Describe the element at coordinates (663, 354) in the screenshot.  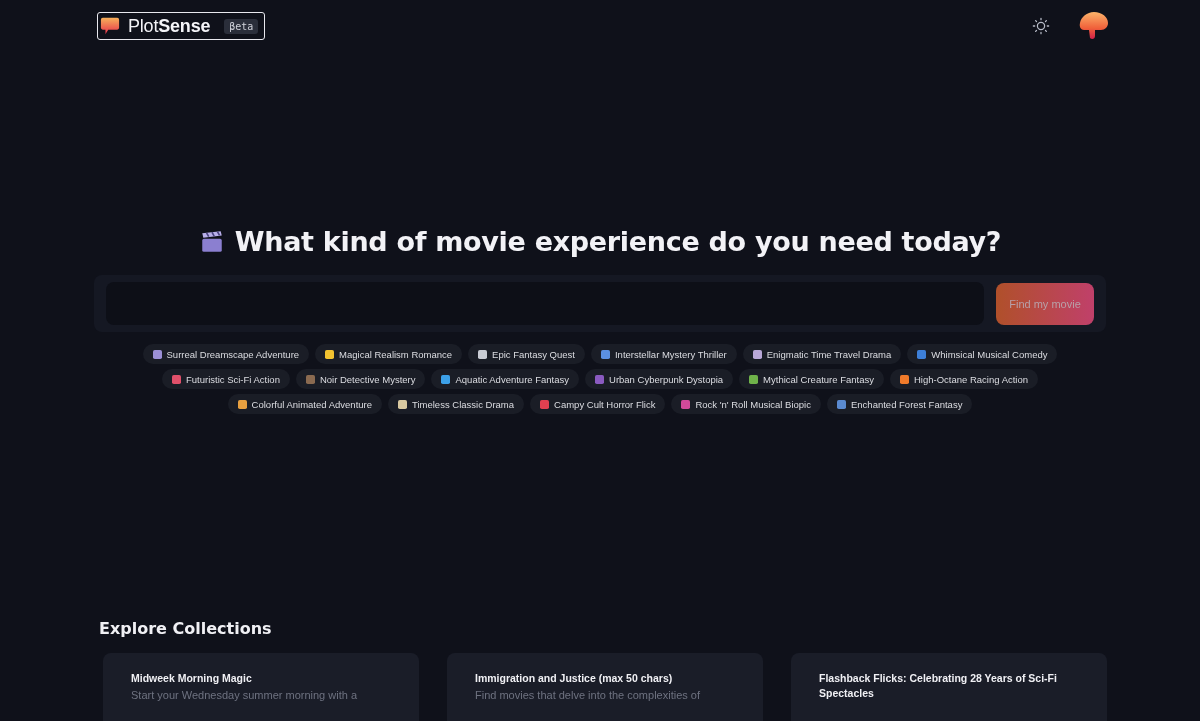
I see `suggestion-chip: Interstellar Mystery Thriller` at that location.